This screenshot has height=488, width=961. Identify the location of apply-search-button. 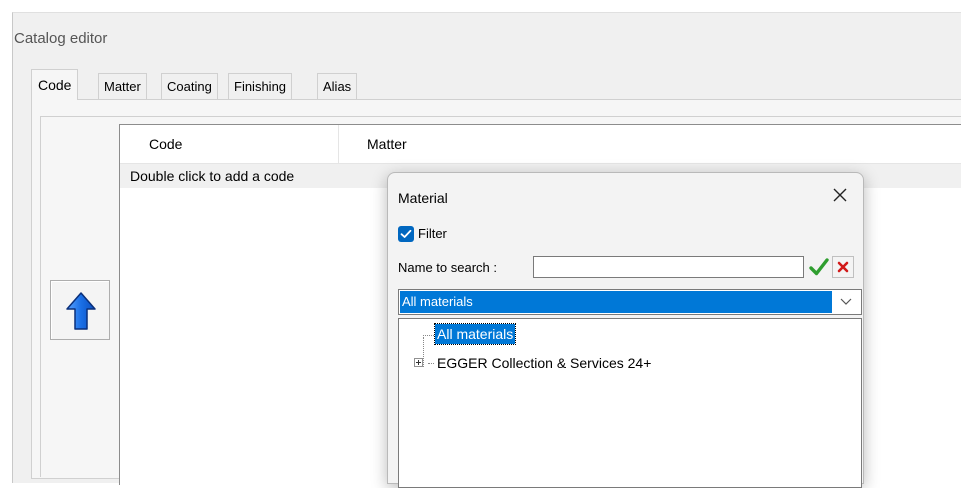
(819, 267).